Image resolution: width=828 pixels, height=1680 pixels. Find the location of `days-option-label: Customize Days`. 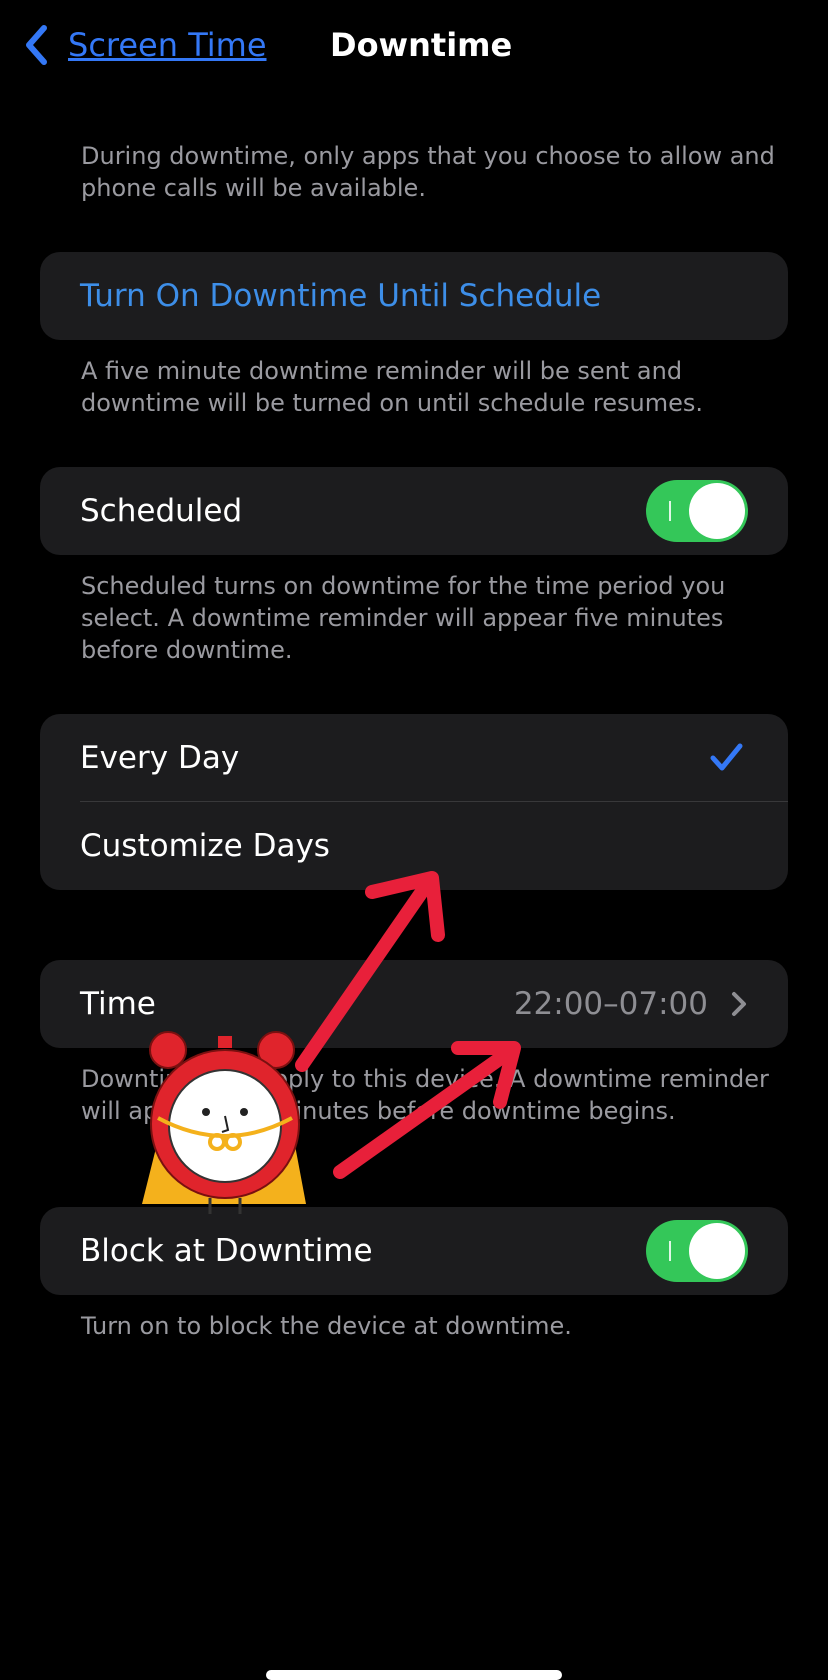

days-option-label: Customize Days is located at coordinates (205, 846).